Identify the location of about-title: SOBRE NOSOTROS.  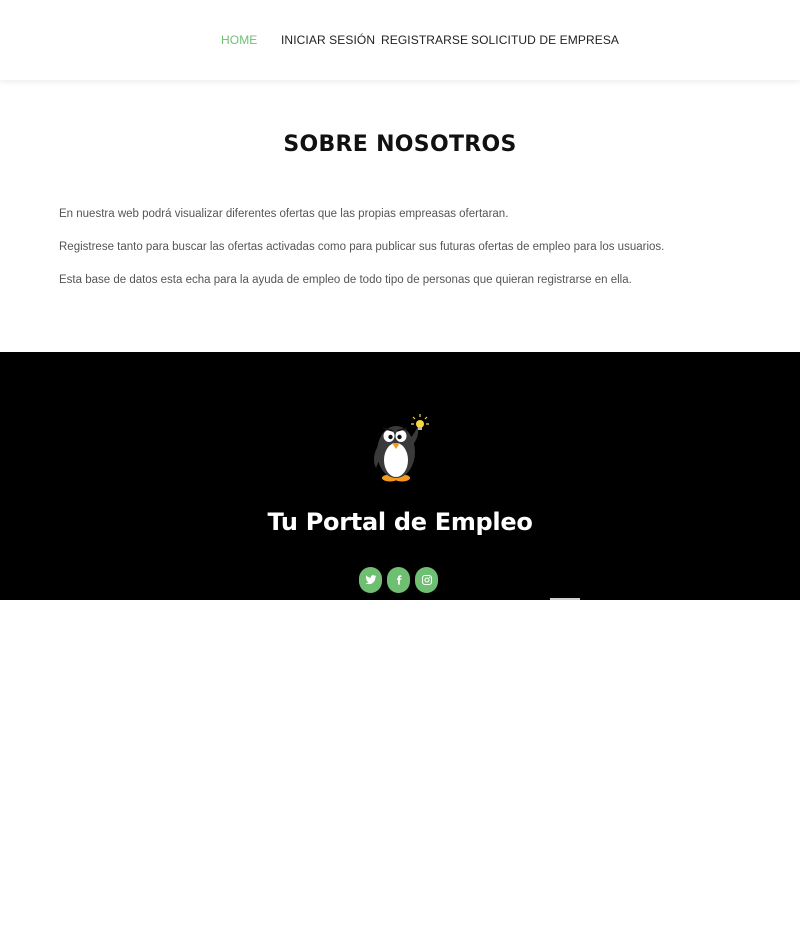
(400, 144).